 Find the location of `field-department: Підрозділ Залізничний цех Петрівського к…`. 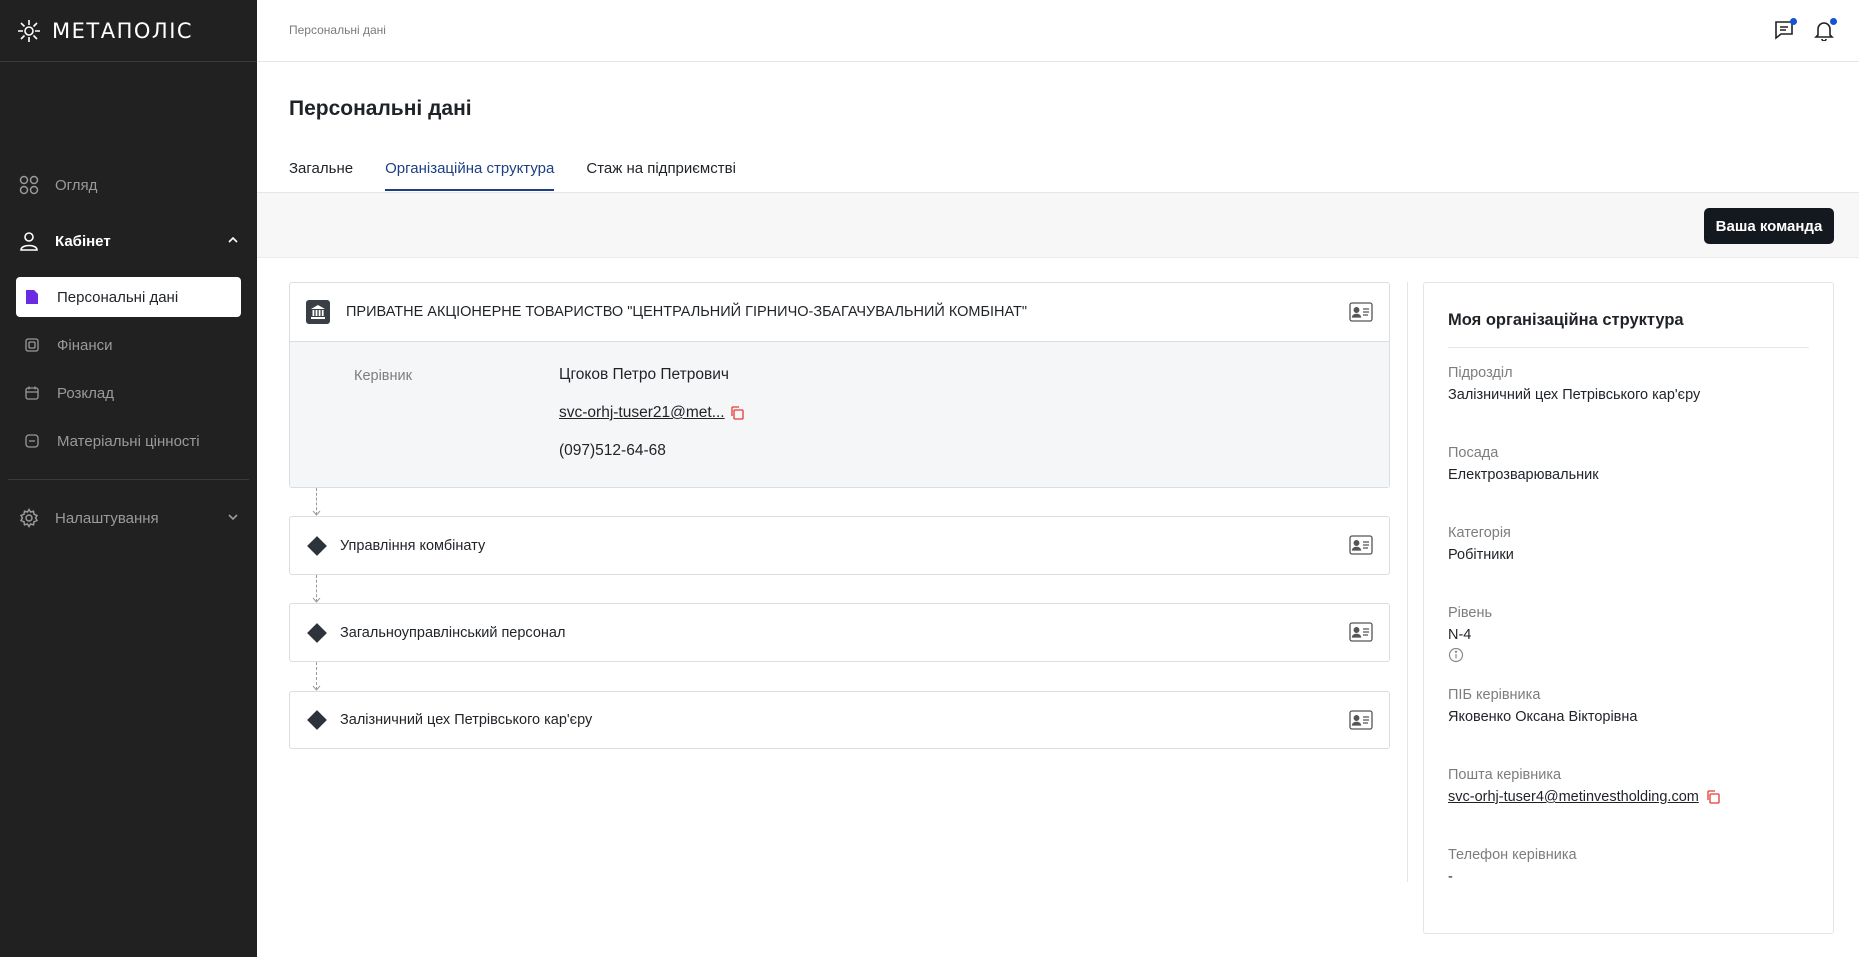

field-department: Підрозділ Залізничний цех Петрівського к… is located at coordinates (1574, 384).